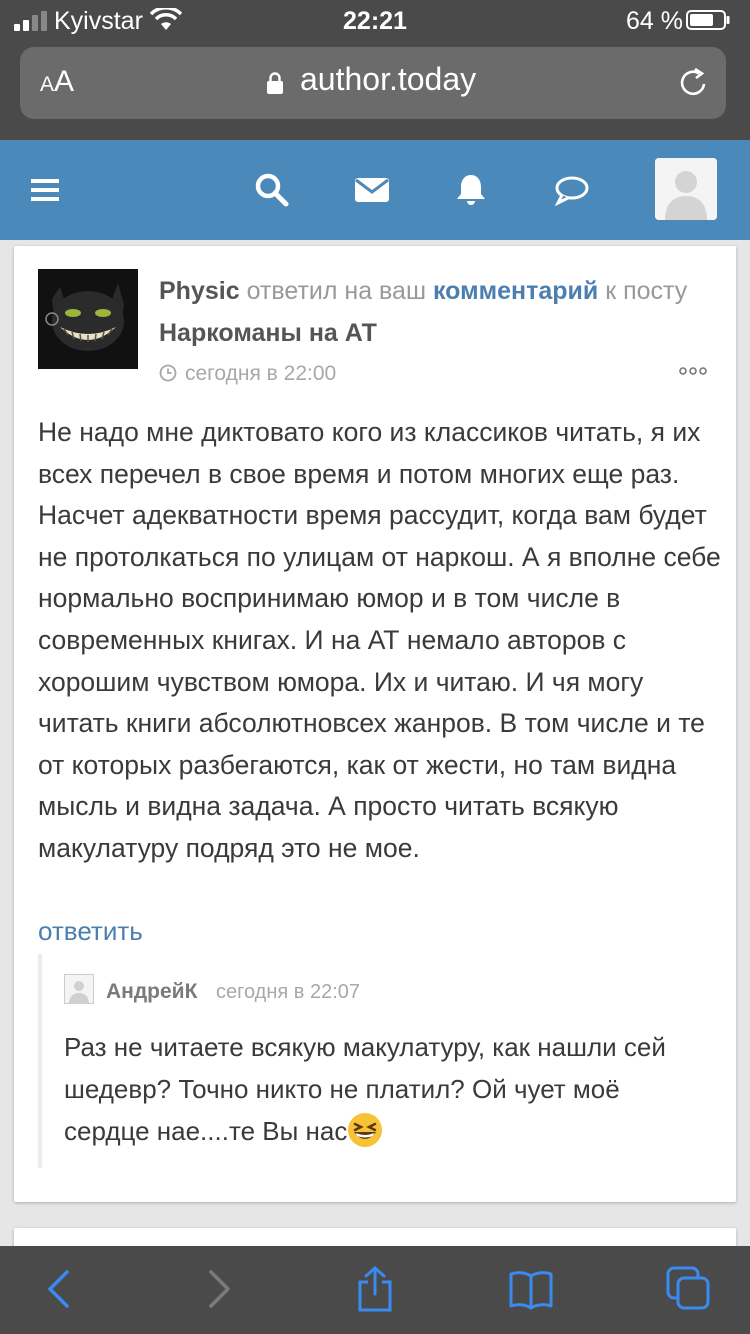  Describe the element at coordinates (199, 291) in the screenshot. I see `actor-link: Physic` at that location.